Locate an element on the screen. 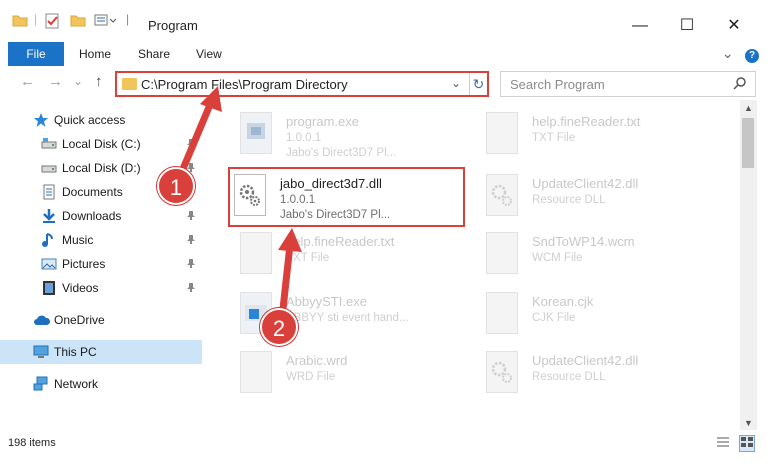 This screenshot has height=467, width=769. step-2-callout: 2 is located at coordinates (279, 327).